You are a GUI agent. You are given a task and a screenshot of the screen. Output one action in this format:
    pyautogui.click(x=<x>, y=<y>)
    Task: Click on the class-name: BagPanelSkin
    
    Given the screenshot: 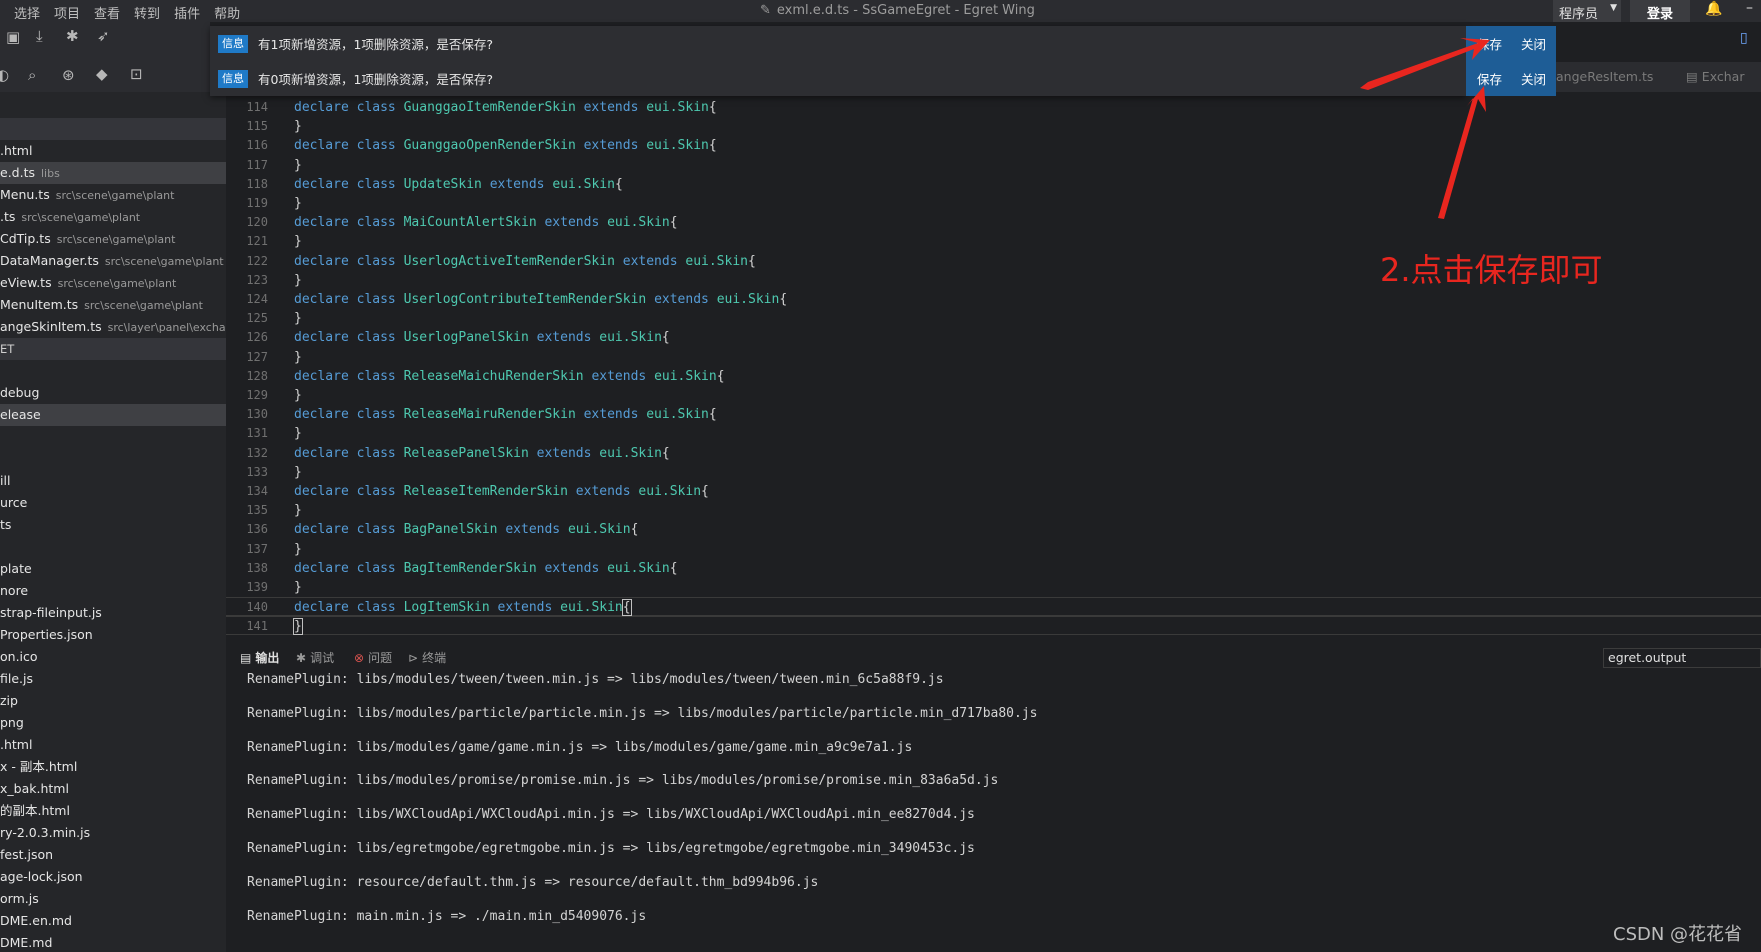 What is the action you would take?
    pyautogui.click(x=450, y=530)
    